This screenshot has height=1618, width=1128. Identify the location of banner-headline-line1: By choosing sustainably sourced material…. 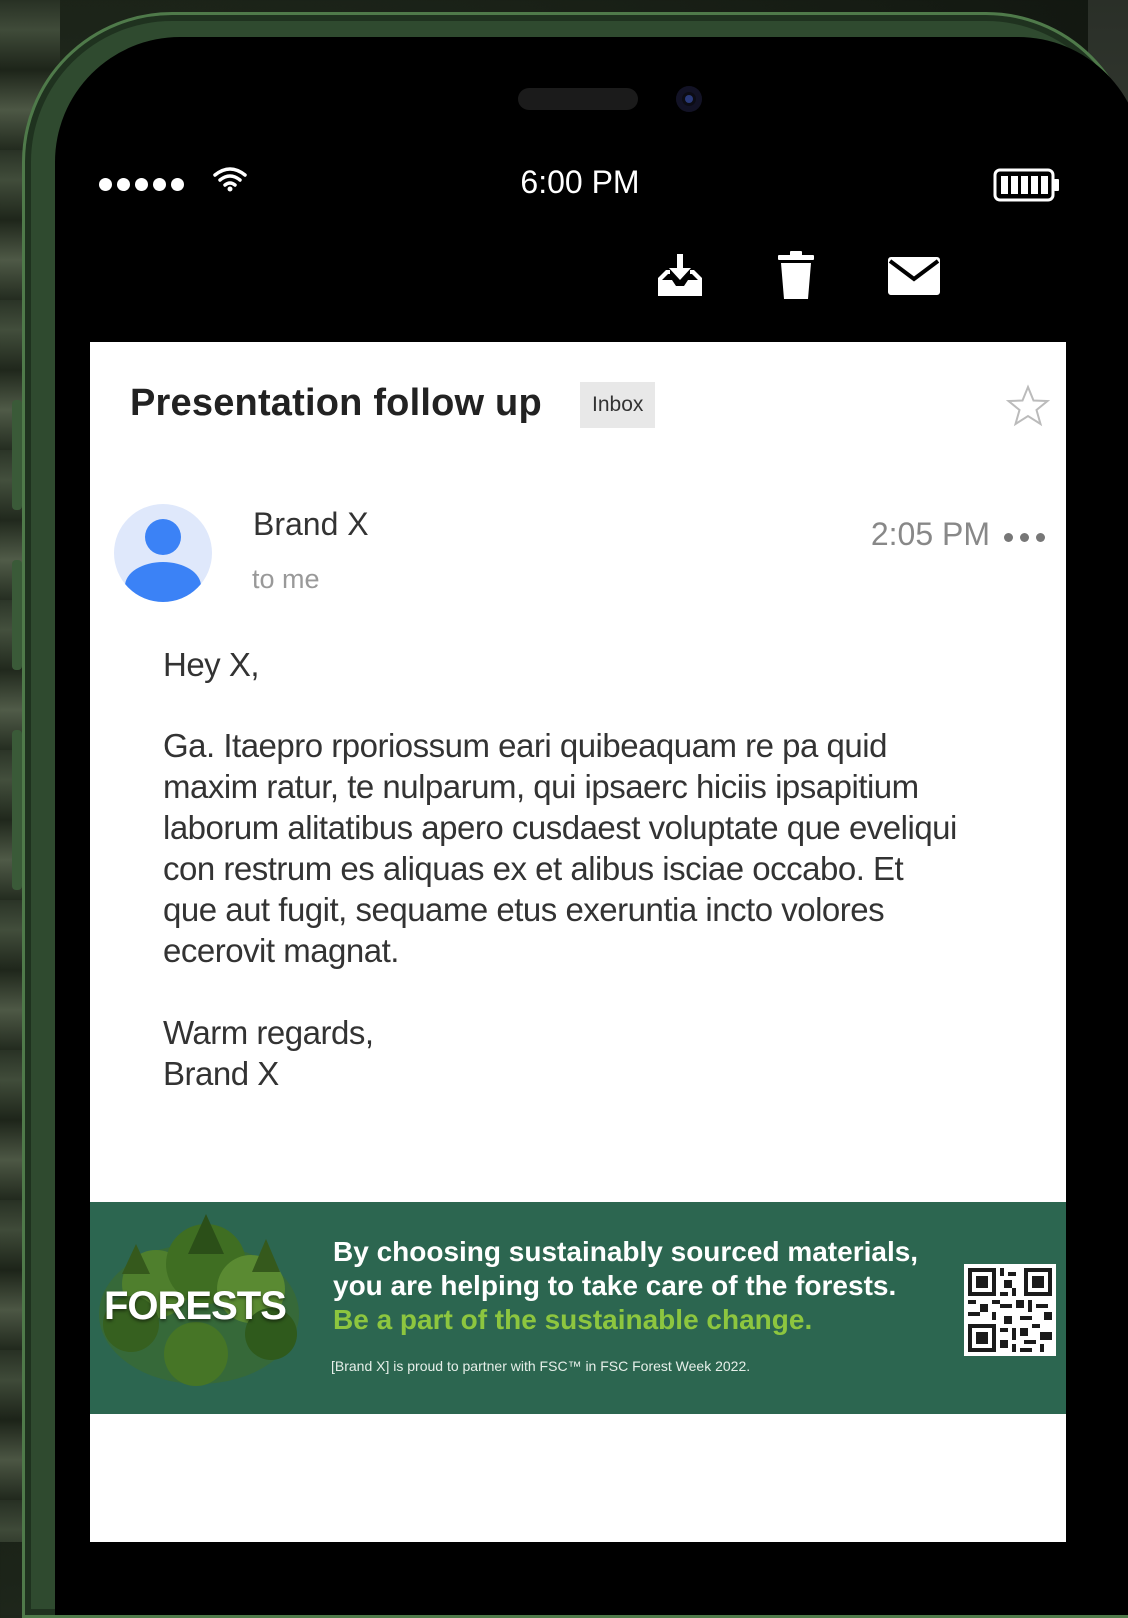
(626, 1251).